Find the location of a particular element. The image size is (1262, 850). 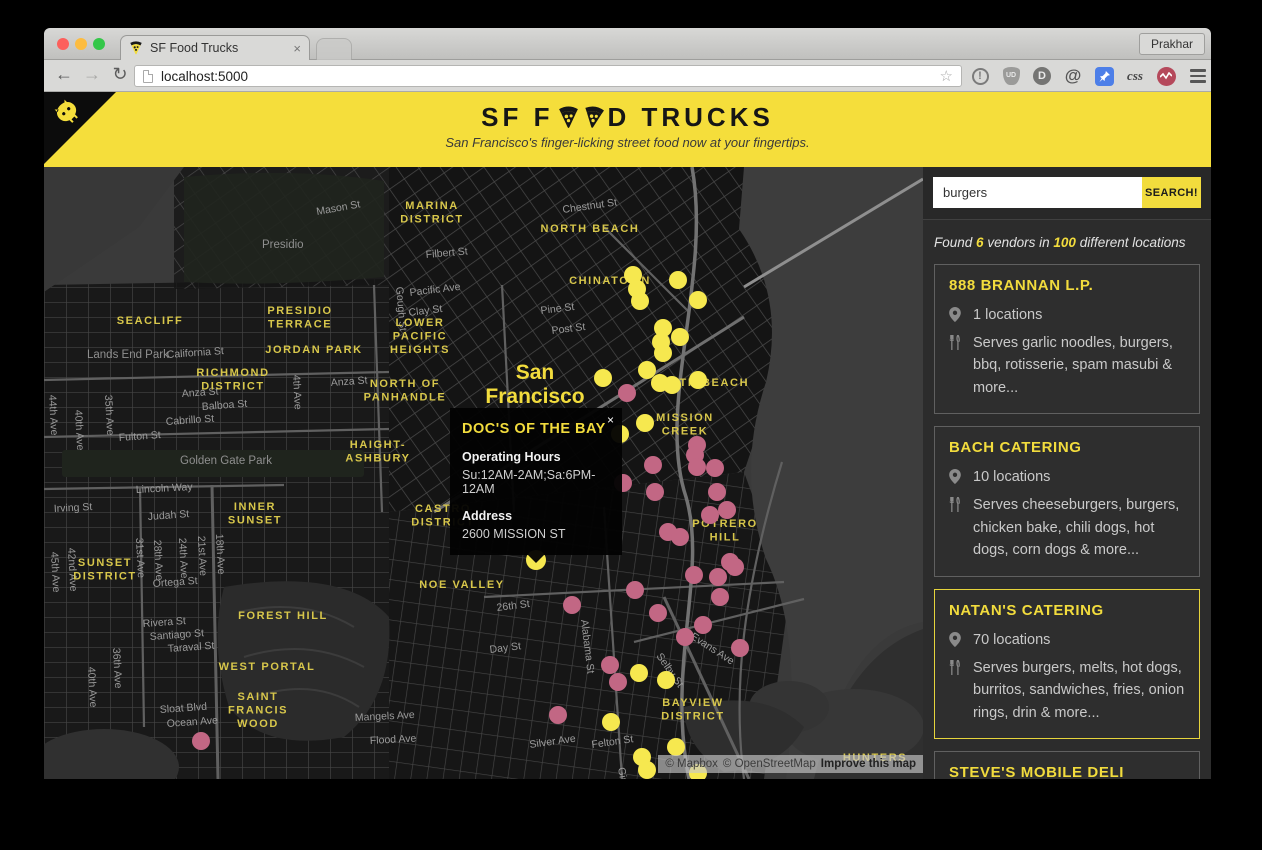

new-tab-button is located at coordinates (334, 49).